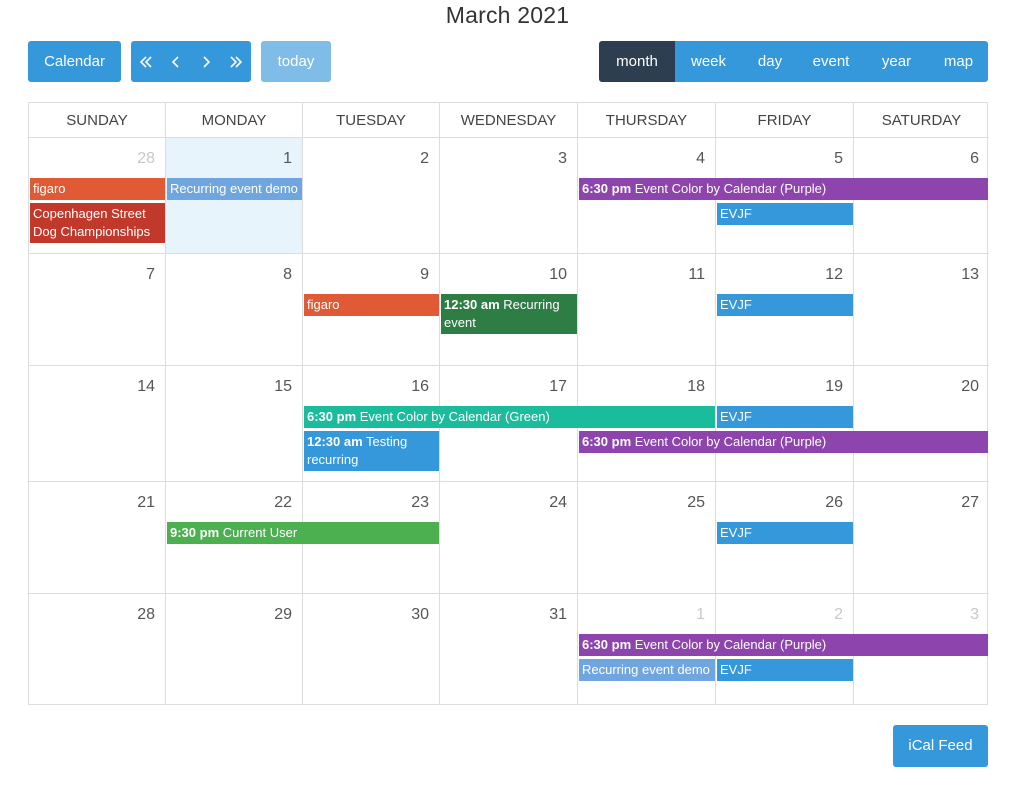  I want to click on view-switcher: month week day event year map, so click(793, 61).